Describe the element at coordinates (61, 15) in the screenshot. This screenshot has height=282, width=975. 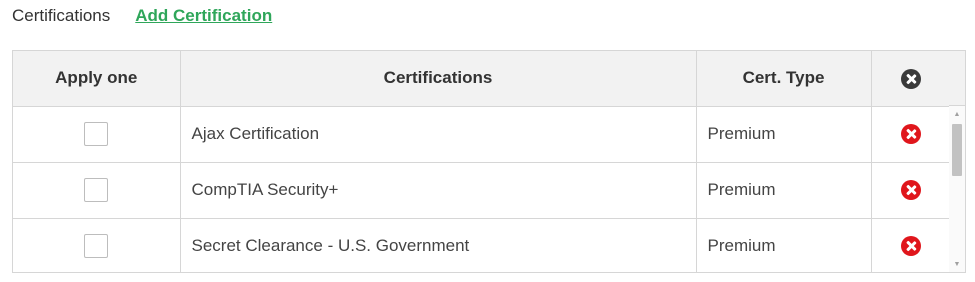
I see `section-title: Certifications` at that location.